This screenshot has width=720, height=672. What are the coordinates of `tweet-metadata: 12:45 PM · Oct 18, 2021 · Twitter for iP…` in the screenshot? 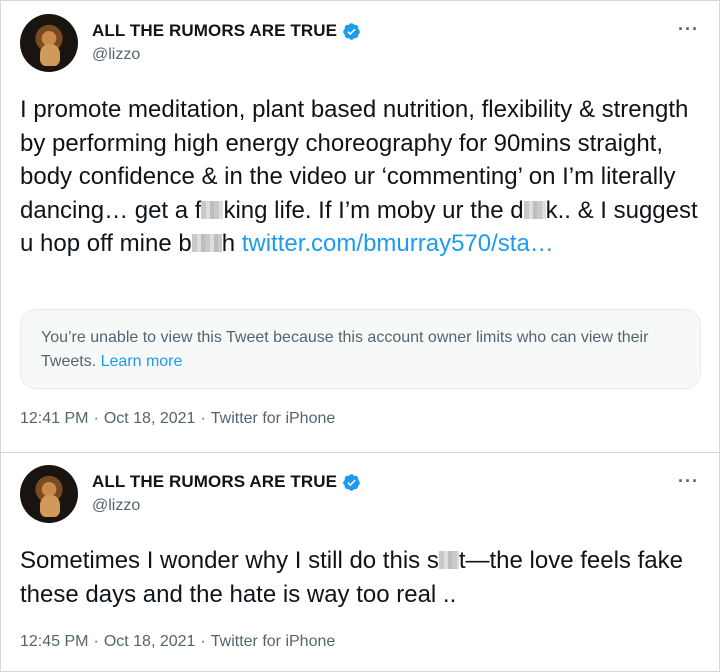 It's located at (177, 642).